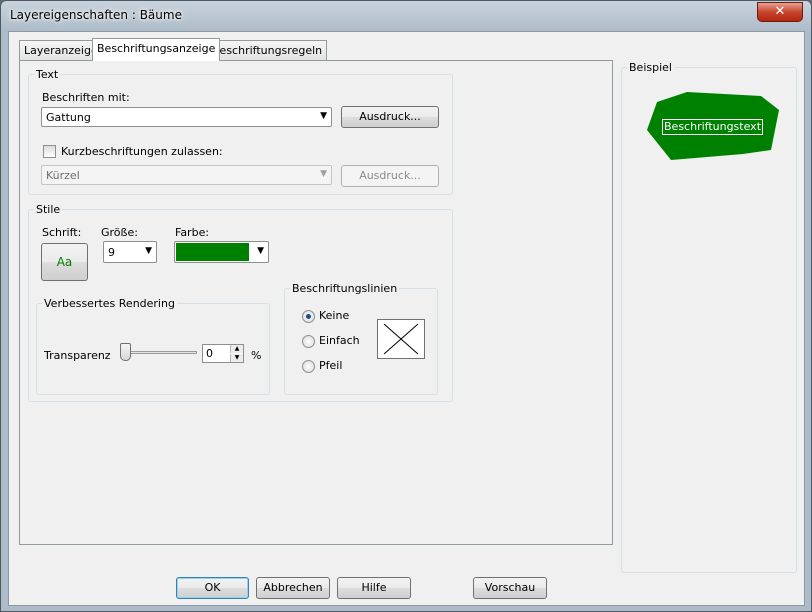  I want to click on tab-label: Beschriftungsregeln, so click(267, 50).